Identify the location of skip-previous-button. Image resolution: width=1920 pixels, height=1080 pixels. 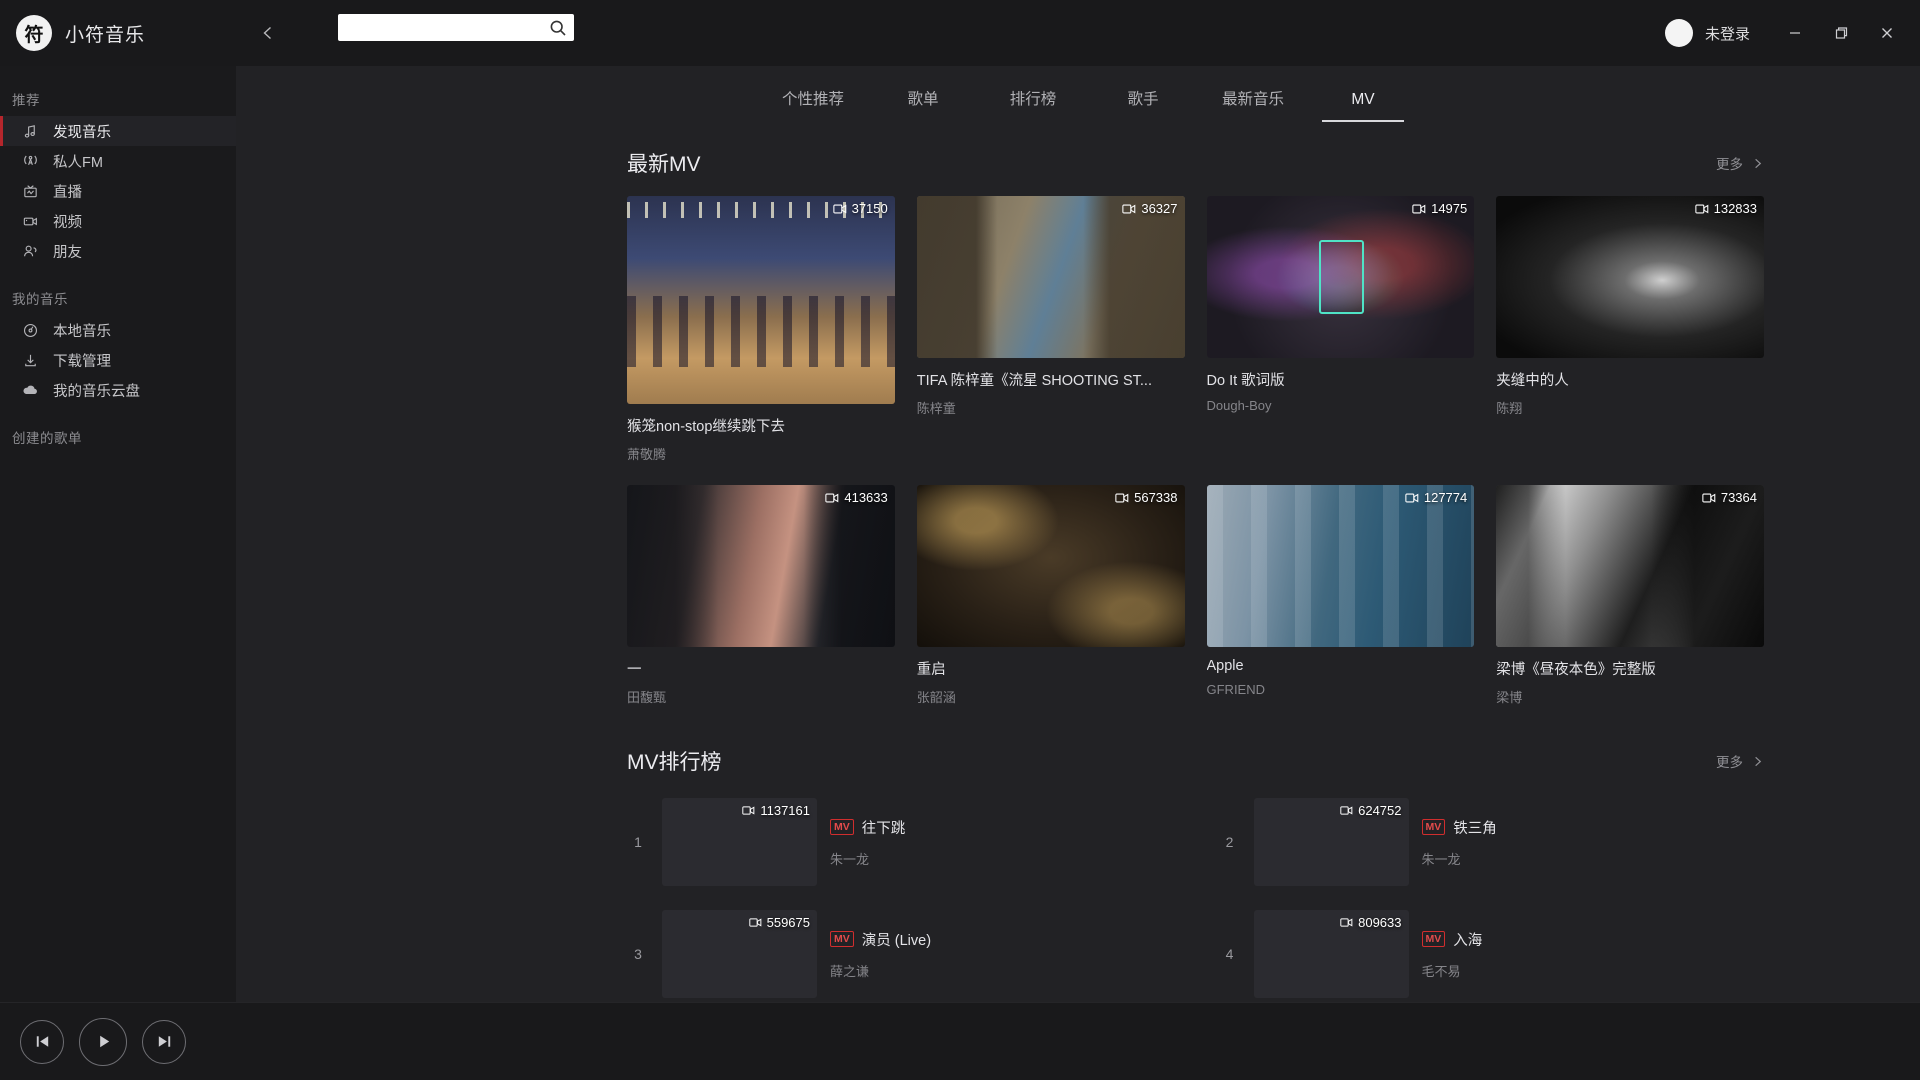
(42, 1041).